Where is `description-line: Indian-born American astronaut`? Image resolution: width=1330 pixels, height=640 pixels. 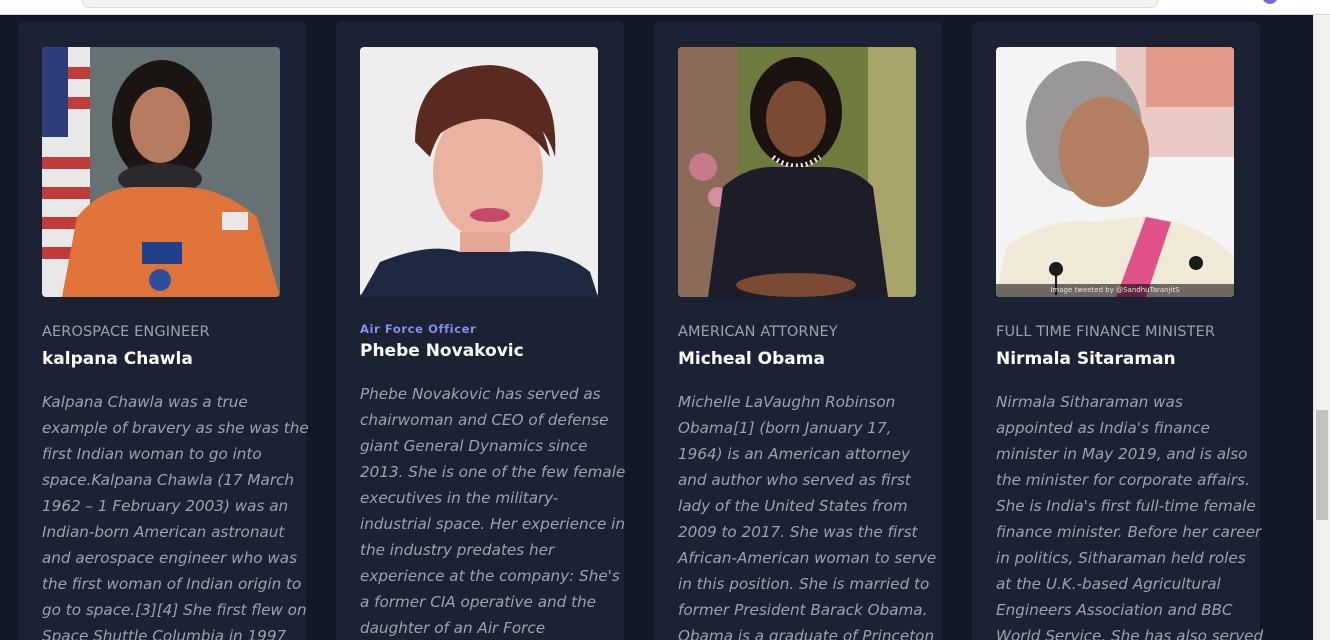 description-line: Indian-born American astronaut is located at coordinates (163, 532).